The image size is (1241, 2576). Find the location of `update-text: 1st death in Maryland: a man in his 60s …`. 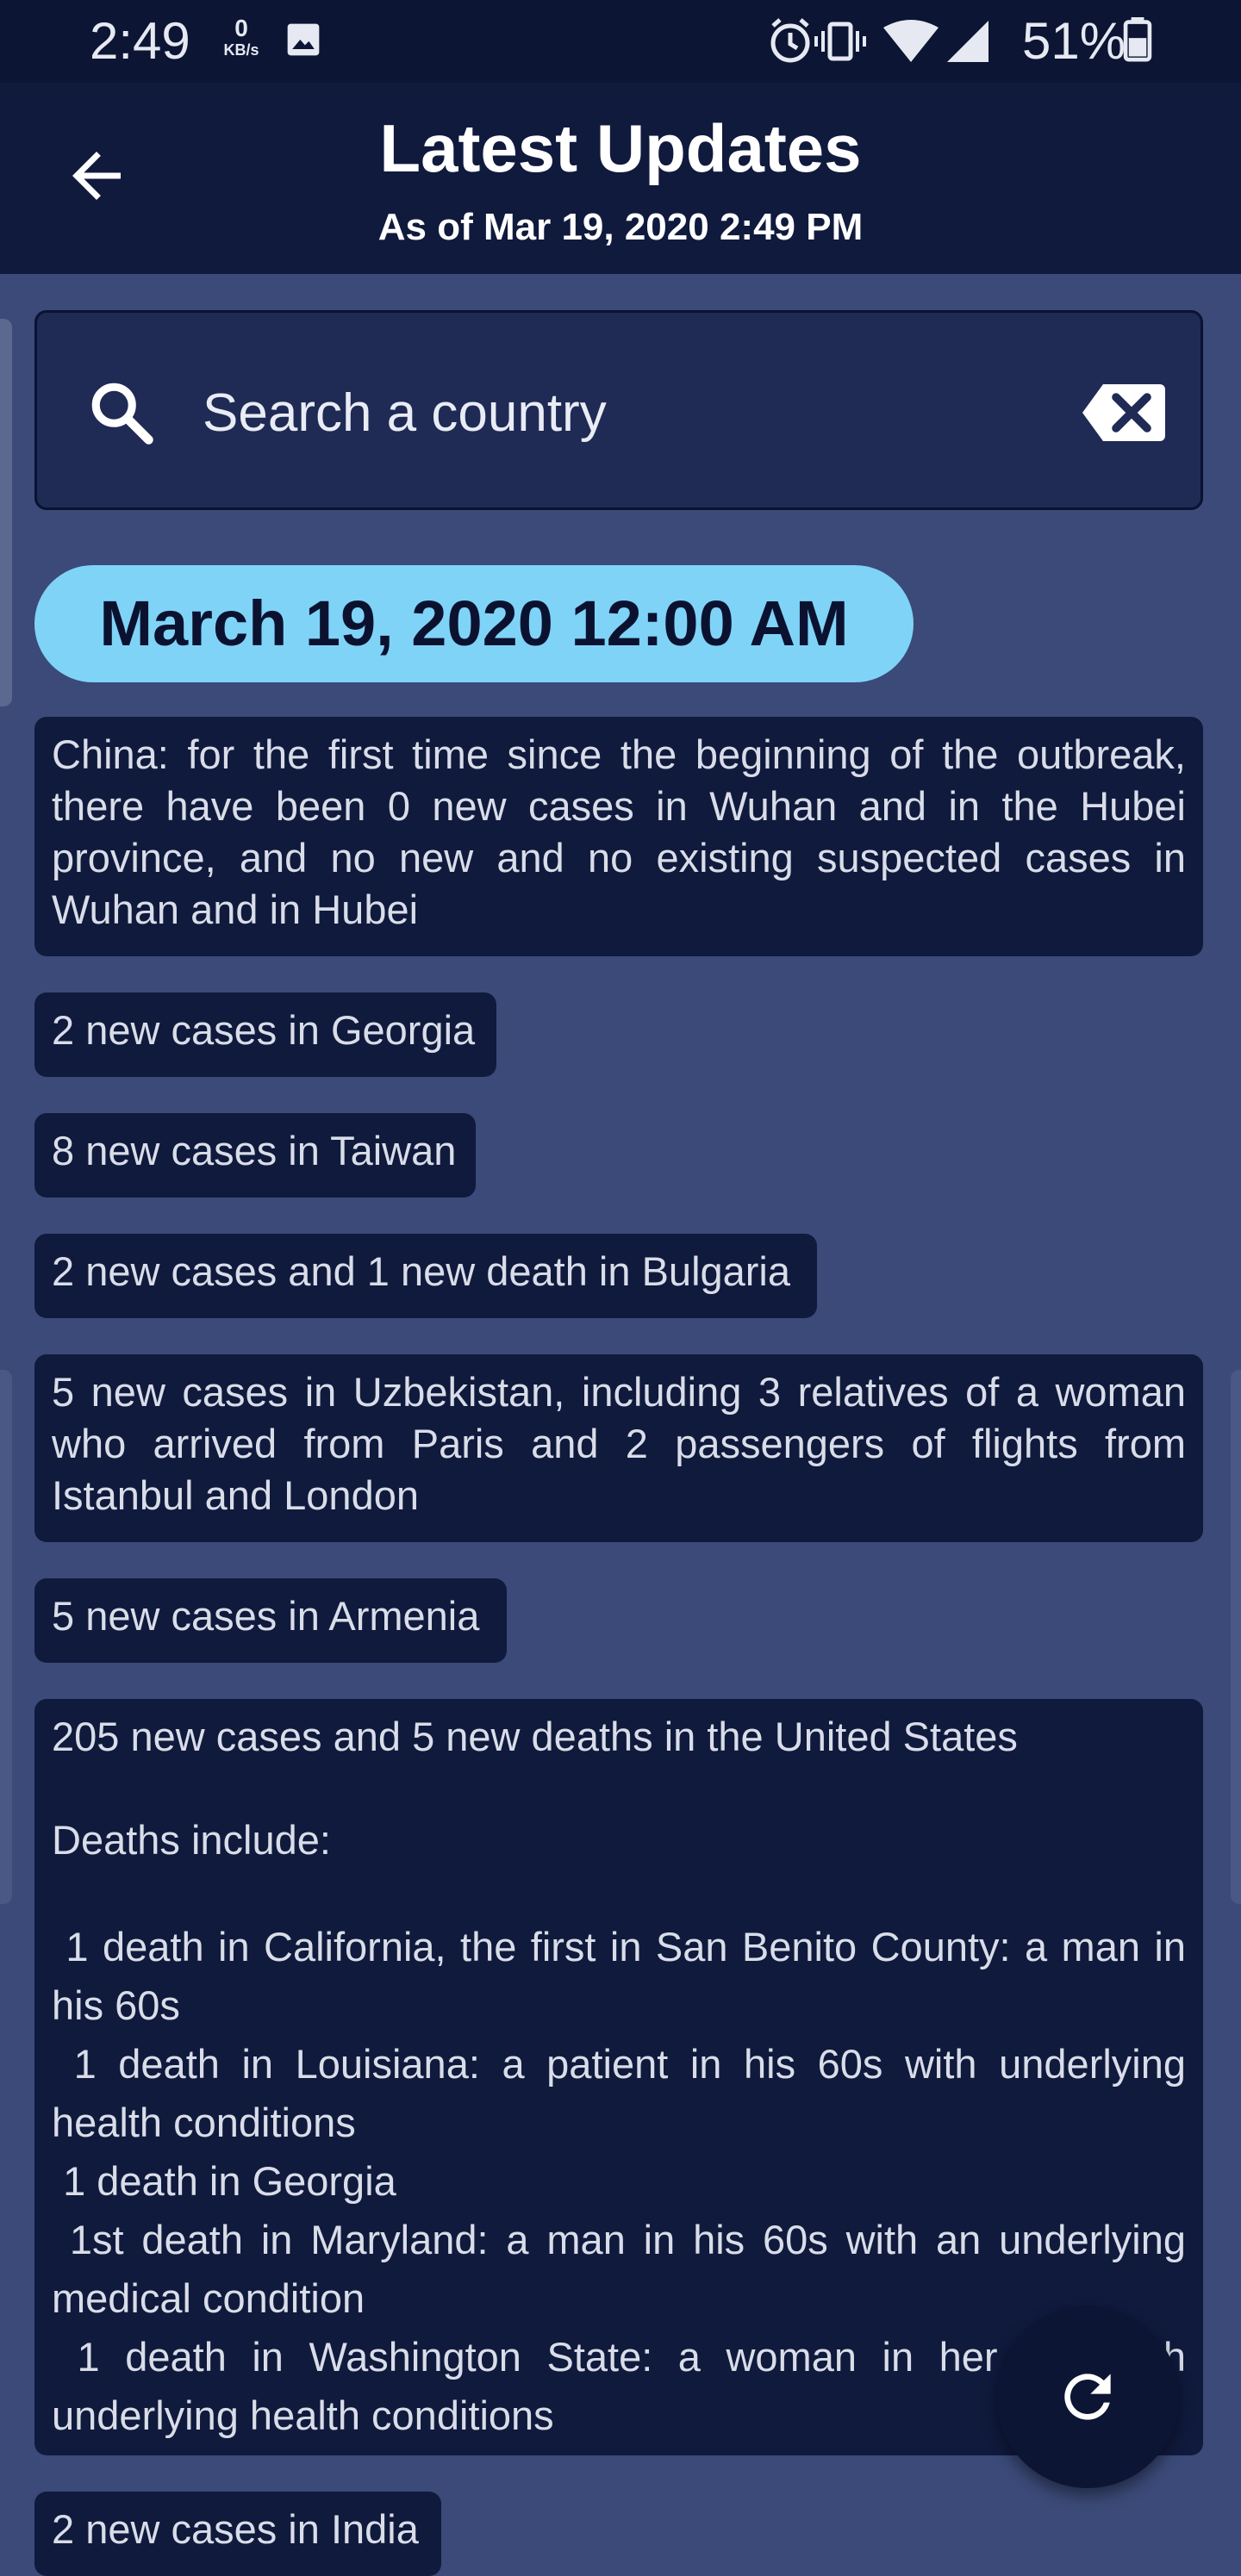

update-text: 1st death in Maryland: a man in his 60s … is located at coordinates (625, 2269).